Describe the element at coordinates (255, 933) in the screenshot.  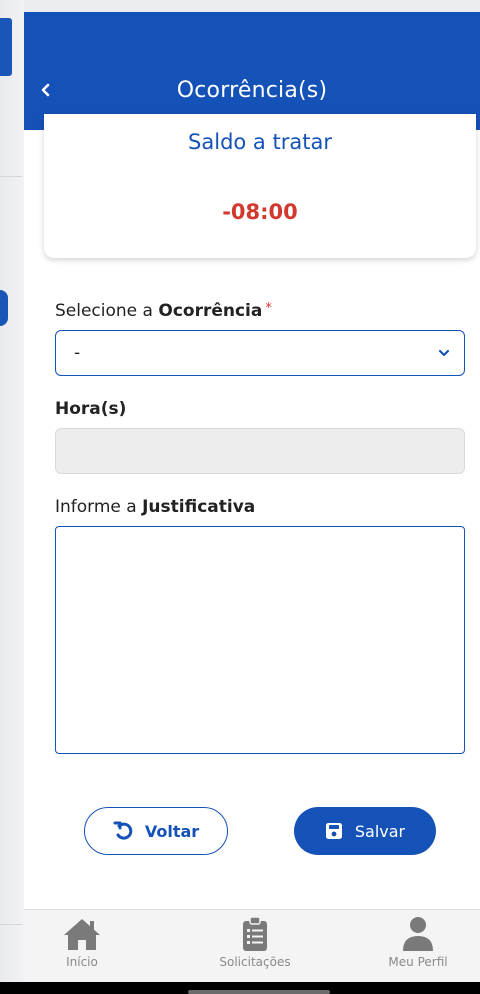
I see `clipboard-list-icon` at that location.